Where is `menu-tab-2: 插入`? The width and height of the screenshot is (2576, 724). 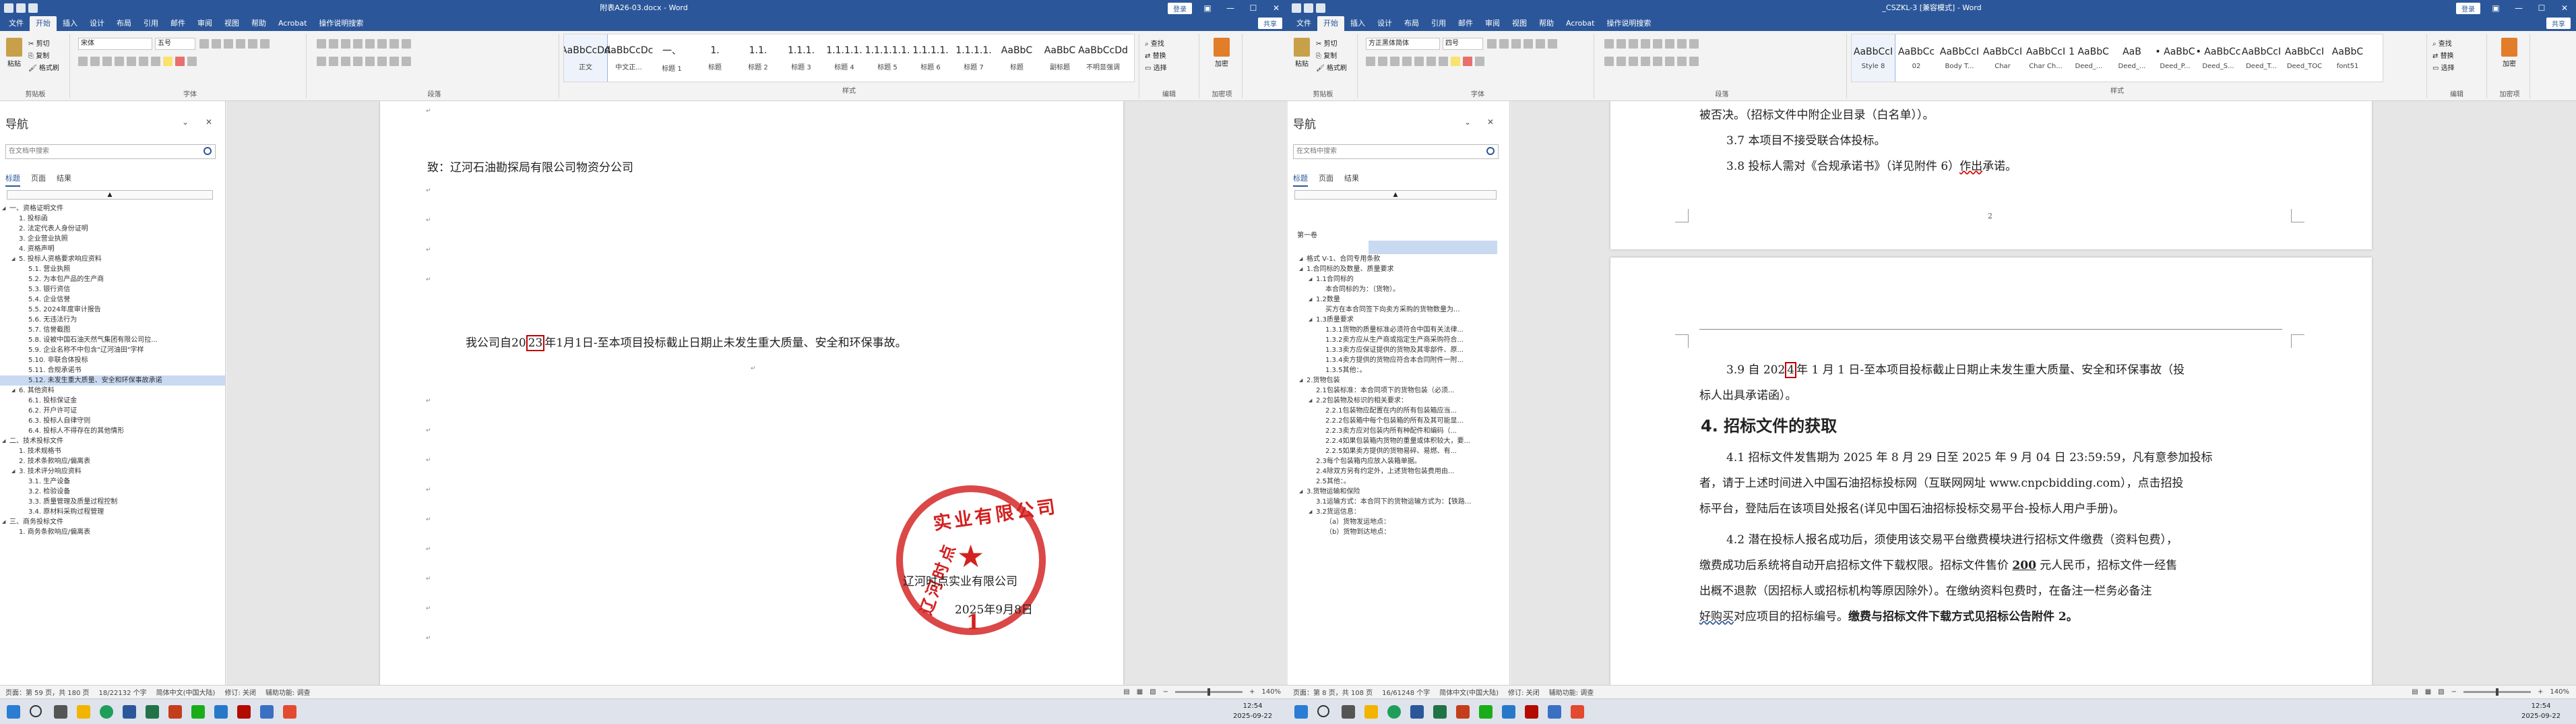 menu-tab-2: 插入 is located at coordinates (1357, 23).